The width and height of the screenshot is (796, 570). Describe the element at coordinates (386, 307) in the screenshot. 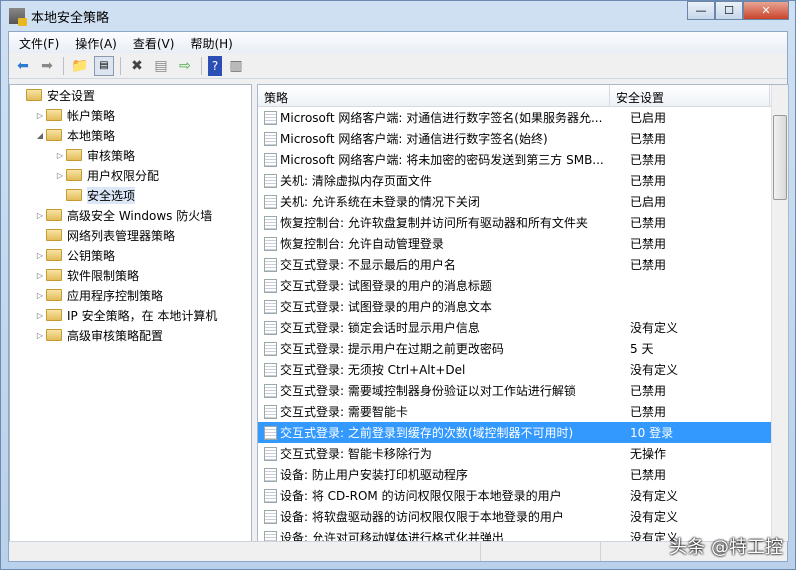

I see `policy-name: 交互式登录: 试图登录的用户的消息文本` at that location.